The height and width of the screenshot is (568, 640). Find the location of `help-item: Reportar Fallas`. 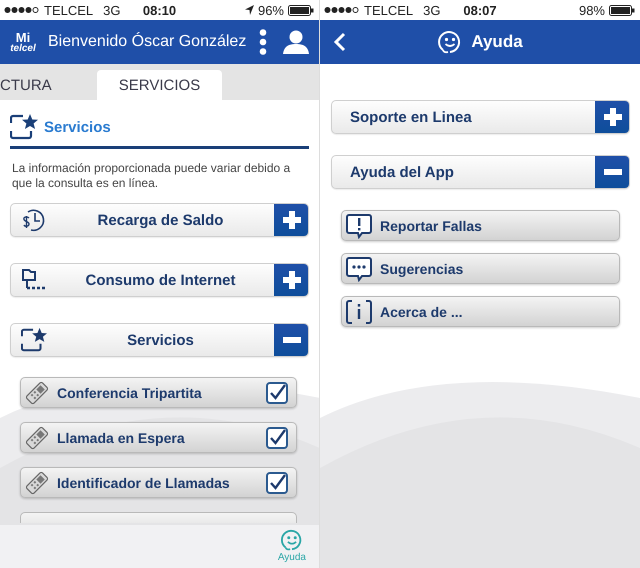

help-item: Reportar Fallas is located at coordinates (480, 225).